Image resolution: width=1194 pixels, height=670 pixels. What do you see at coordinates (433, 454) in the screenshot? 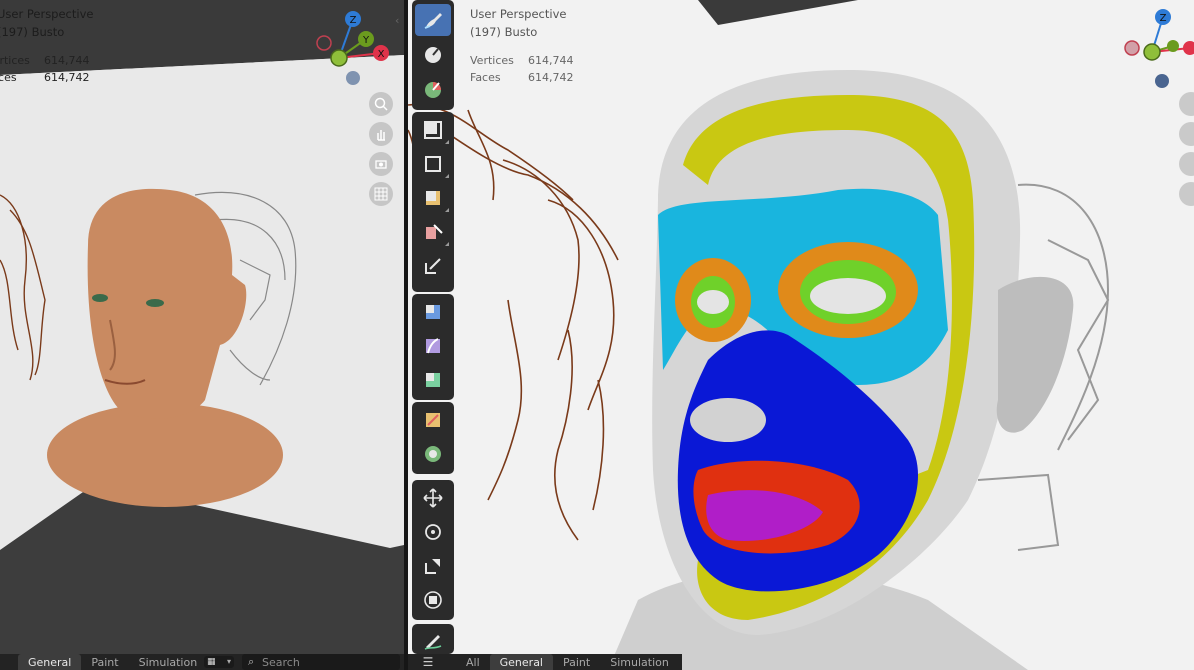
I see `mask-by-color-tool` at bounding box center [433, 454].